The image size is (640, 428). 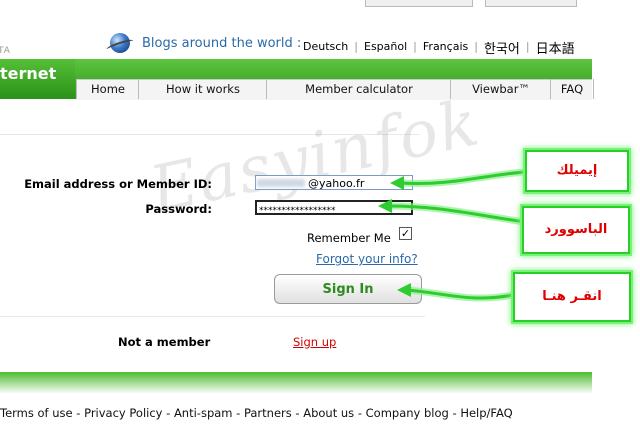 What do you see at coordinates (572, 297) in the screenshot?
I see `signin-callout: انقـر هنـا` at bounding box center [572, 297].